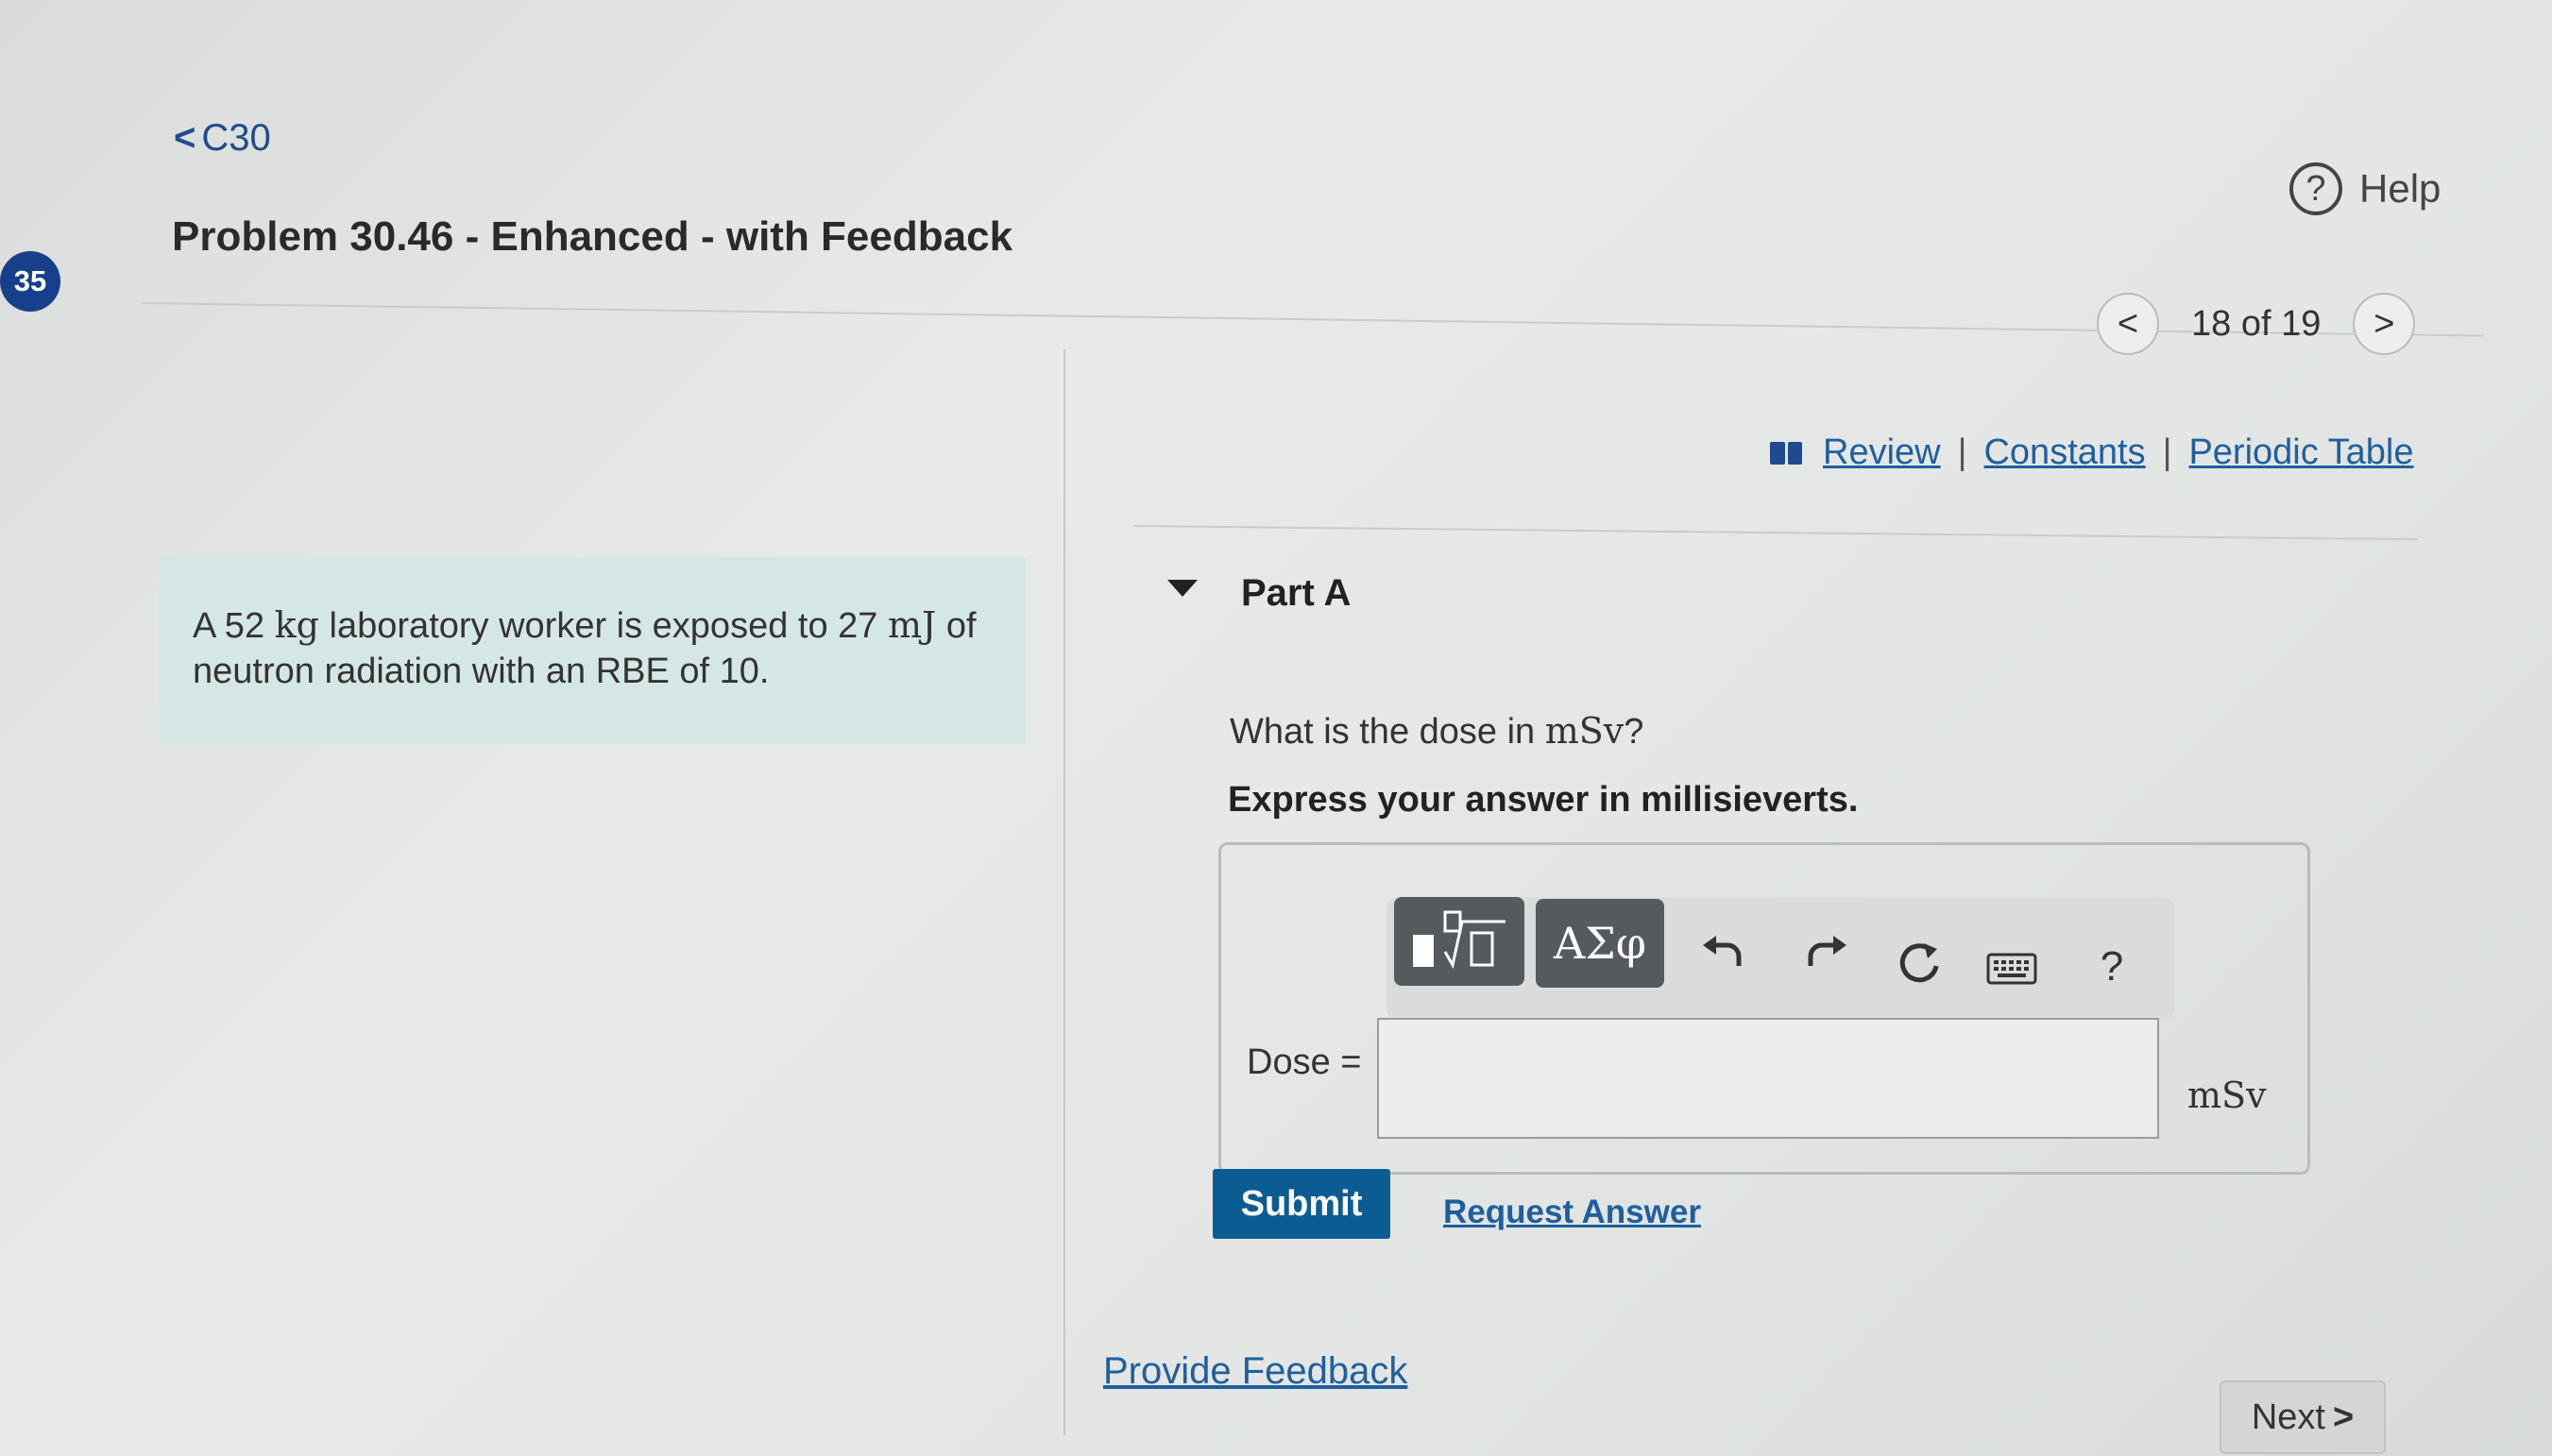 The width and height of the screenshot is (2552, 1456). Describe the element at coordinates (234, 626) in the screenshot. I see `problem-text: A 52` at that location.